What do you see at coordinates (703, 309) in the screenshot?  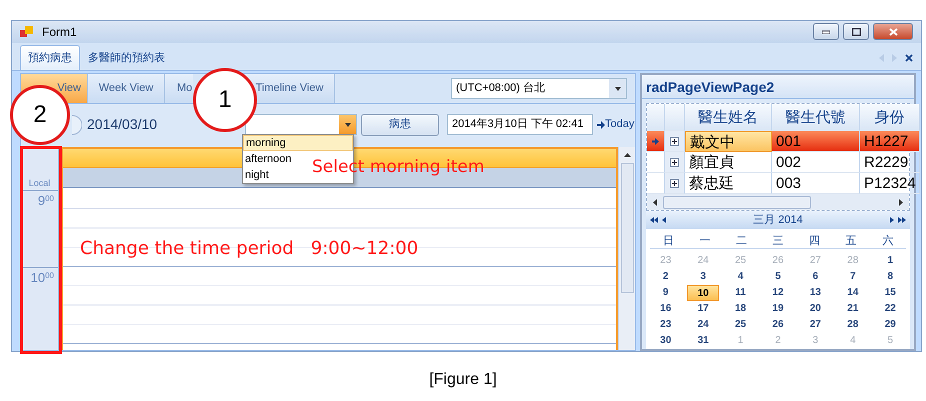 I see `calendar-day: 17` at bounding box center [703, 309].